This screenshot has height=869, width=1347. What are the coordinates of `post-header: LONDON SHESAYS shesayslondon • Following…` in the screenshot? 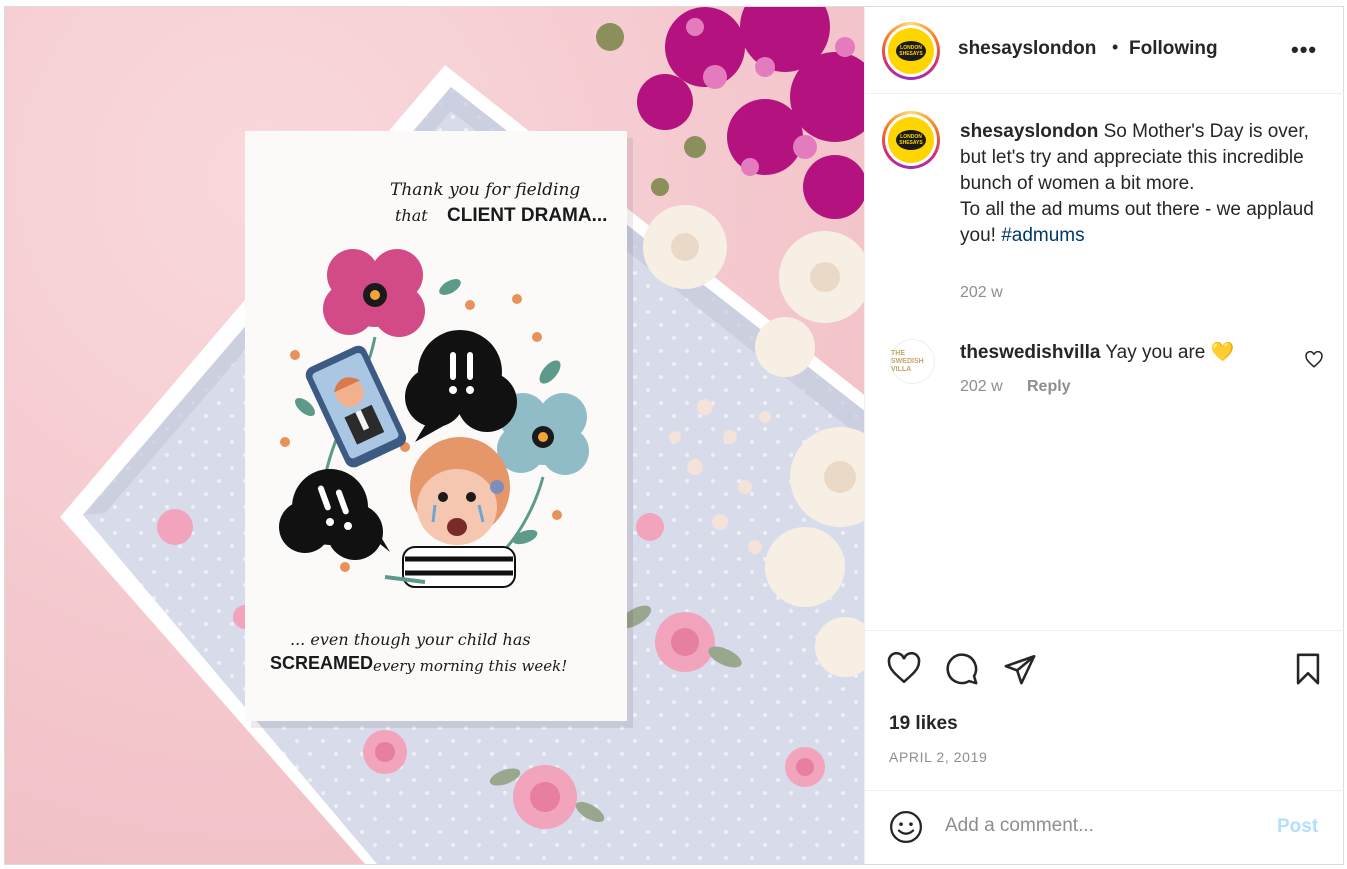 It's located at (1104, 50).